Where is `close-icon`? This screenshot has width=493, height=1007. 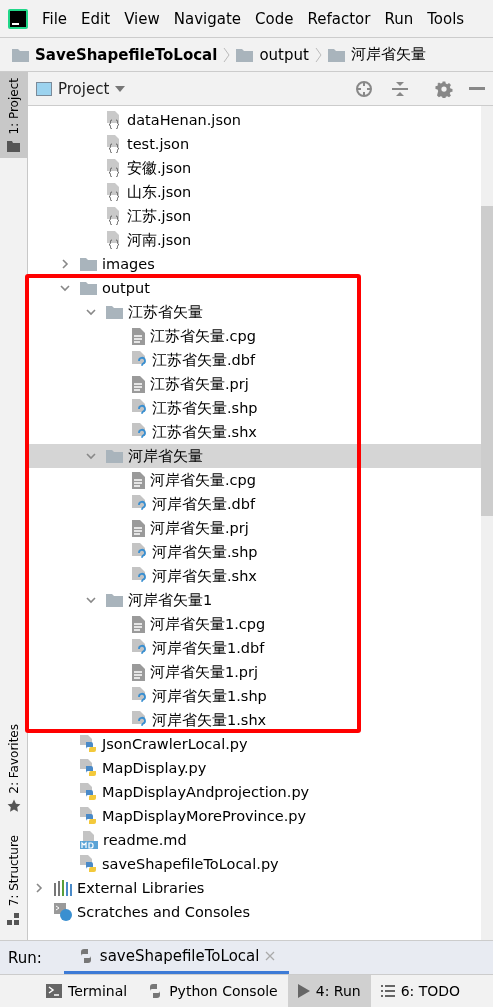
close-icon is located at coordinates (270, 956).